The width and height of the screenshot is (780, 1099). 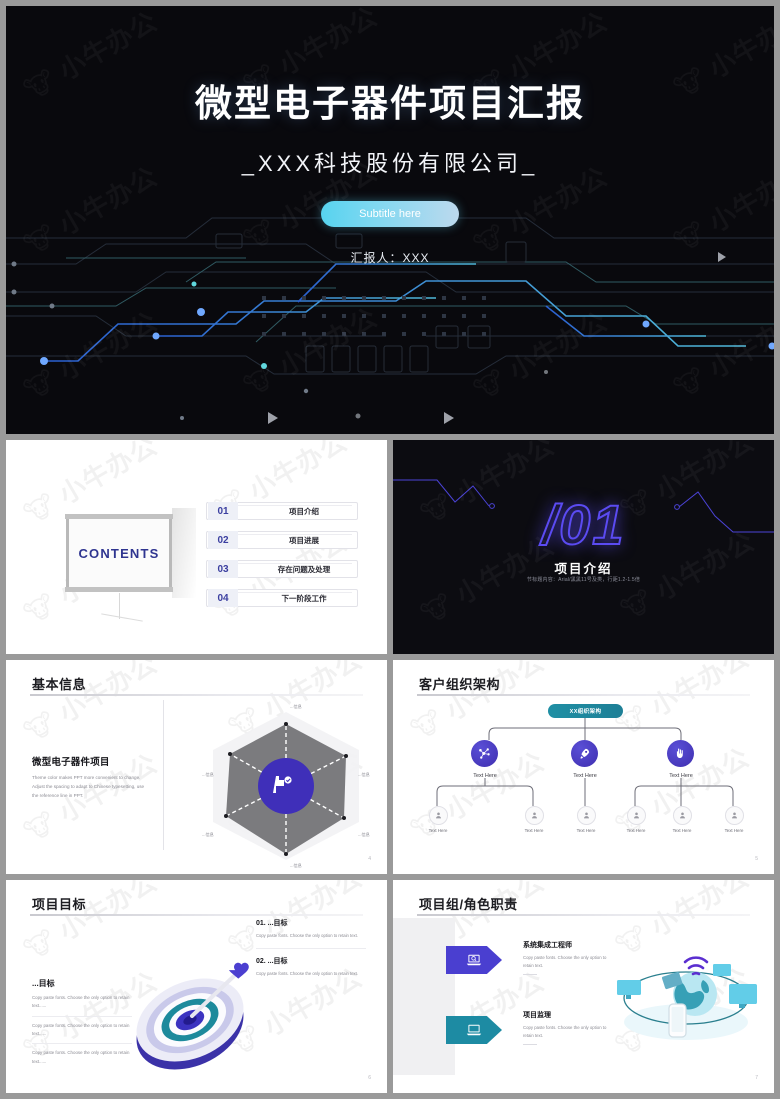 What do you see at coordinates (119, 589) in the screenshot?
I see `screen-bottom-bar` at bounding box center [119, 589].